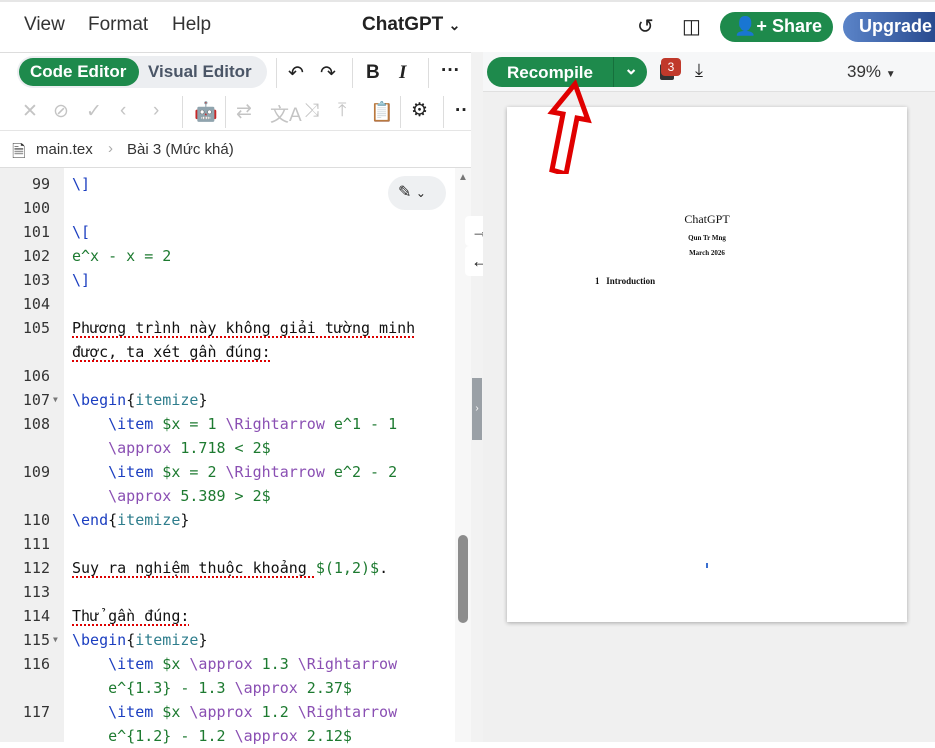 This screenshot has width=935, height=748. I want to click on layout-icon: ◫, so click(691, 26).